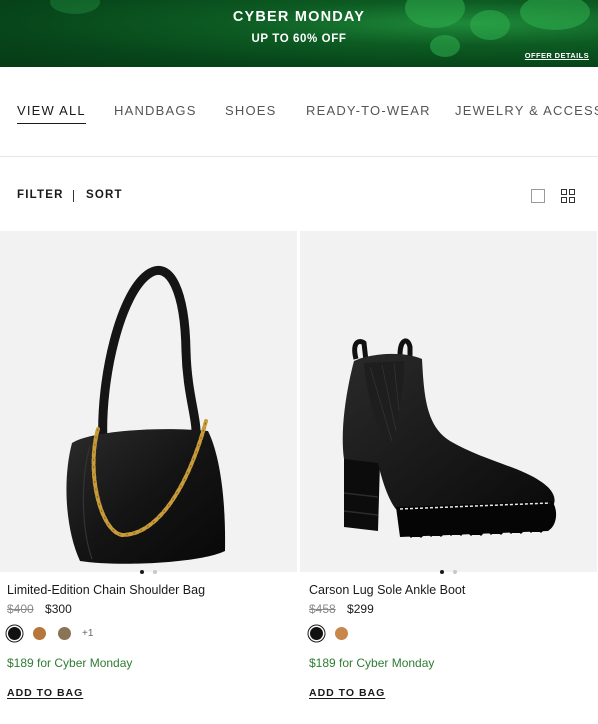 The width and height of the screenshot is (598, 724). What do you see at coordinates (299, 194) in the screenshot?
I see `filter-sort-bar: FILTER SORT` at bounding box center [299, 194].